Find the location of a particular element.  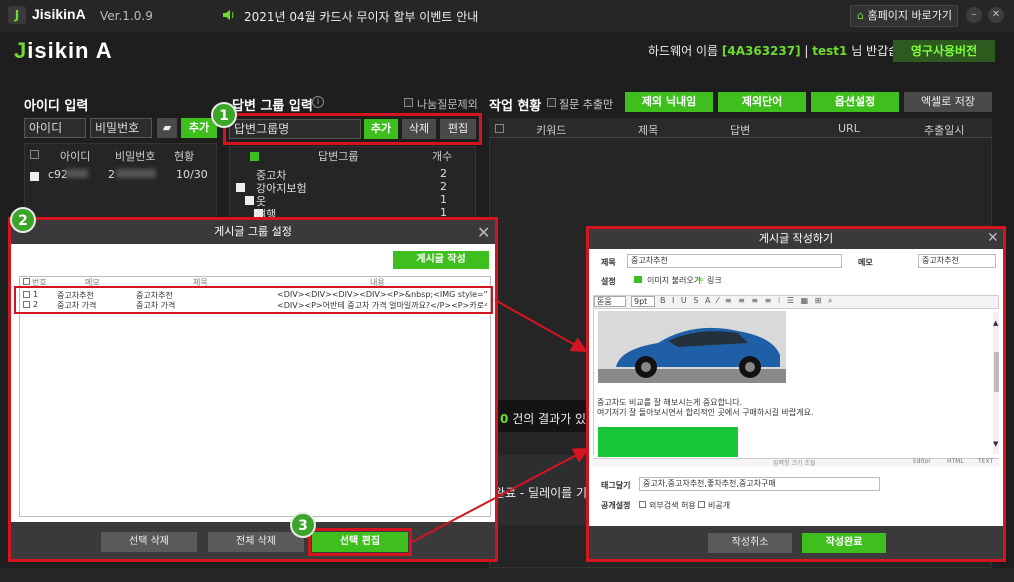

tag-input: 중고차,중고차추천,좋차추천,중고차구매 is located at coordinates (759, 484).